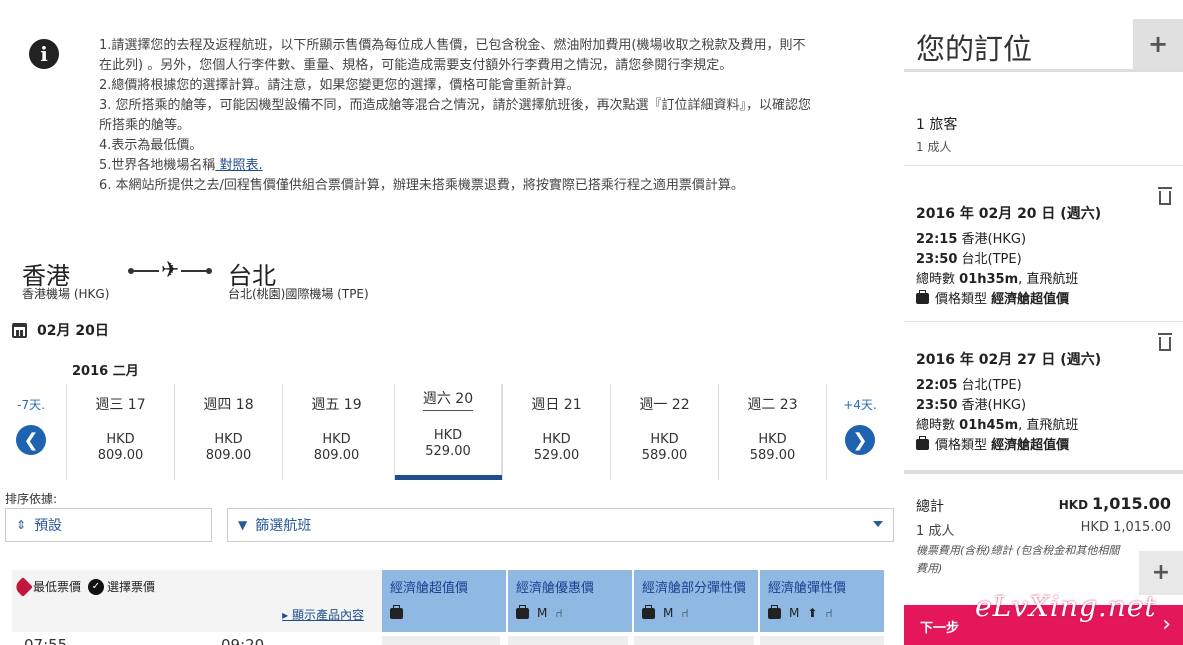 The width and height of the screenshot is (1183, 645). Describe the element at coordinates (696, 601) in the screenshot. I see `fare-column-header: 經濟艙部分彈性價 M ⑁` at that location.